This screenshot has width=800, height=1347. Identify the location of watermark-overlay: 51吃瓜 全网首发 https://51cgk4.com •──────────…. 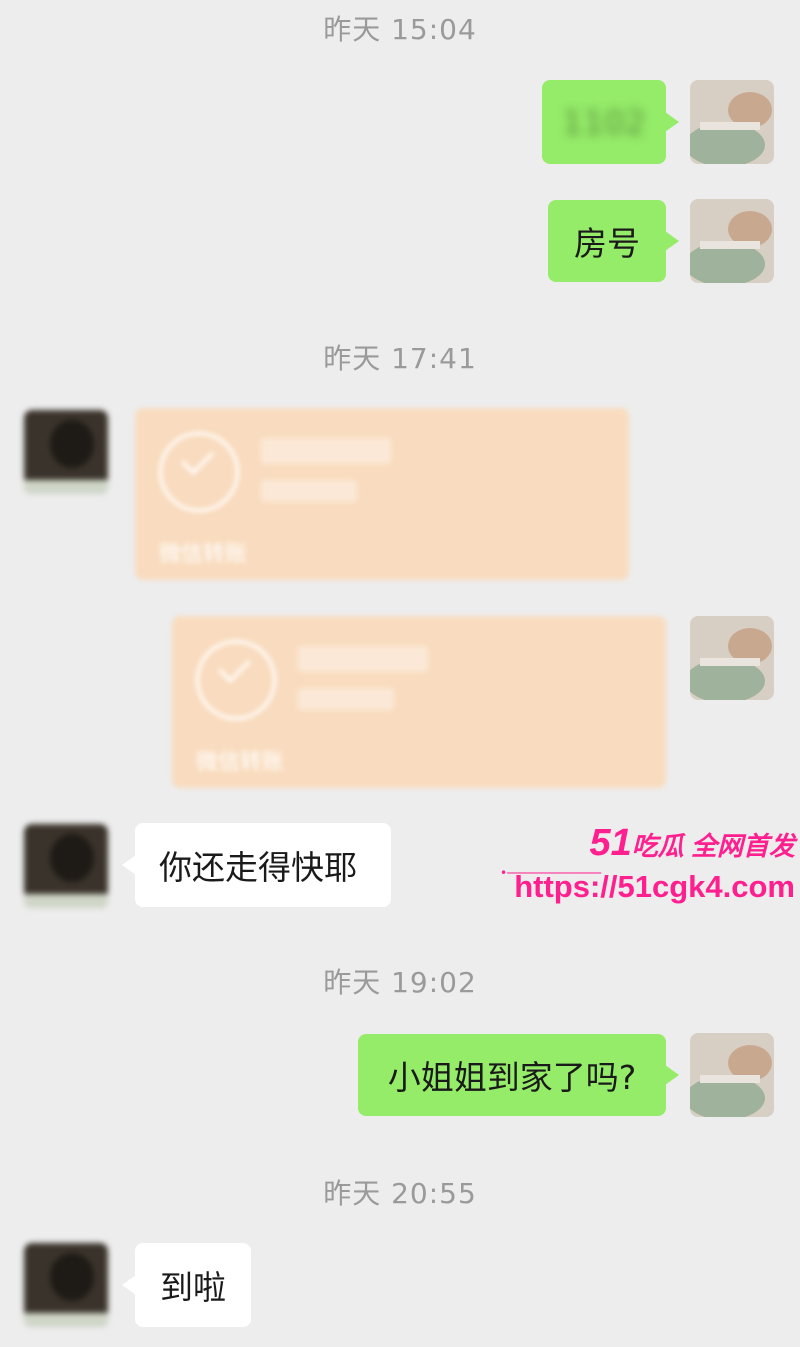
(647, 863).